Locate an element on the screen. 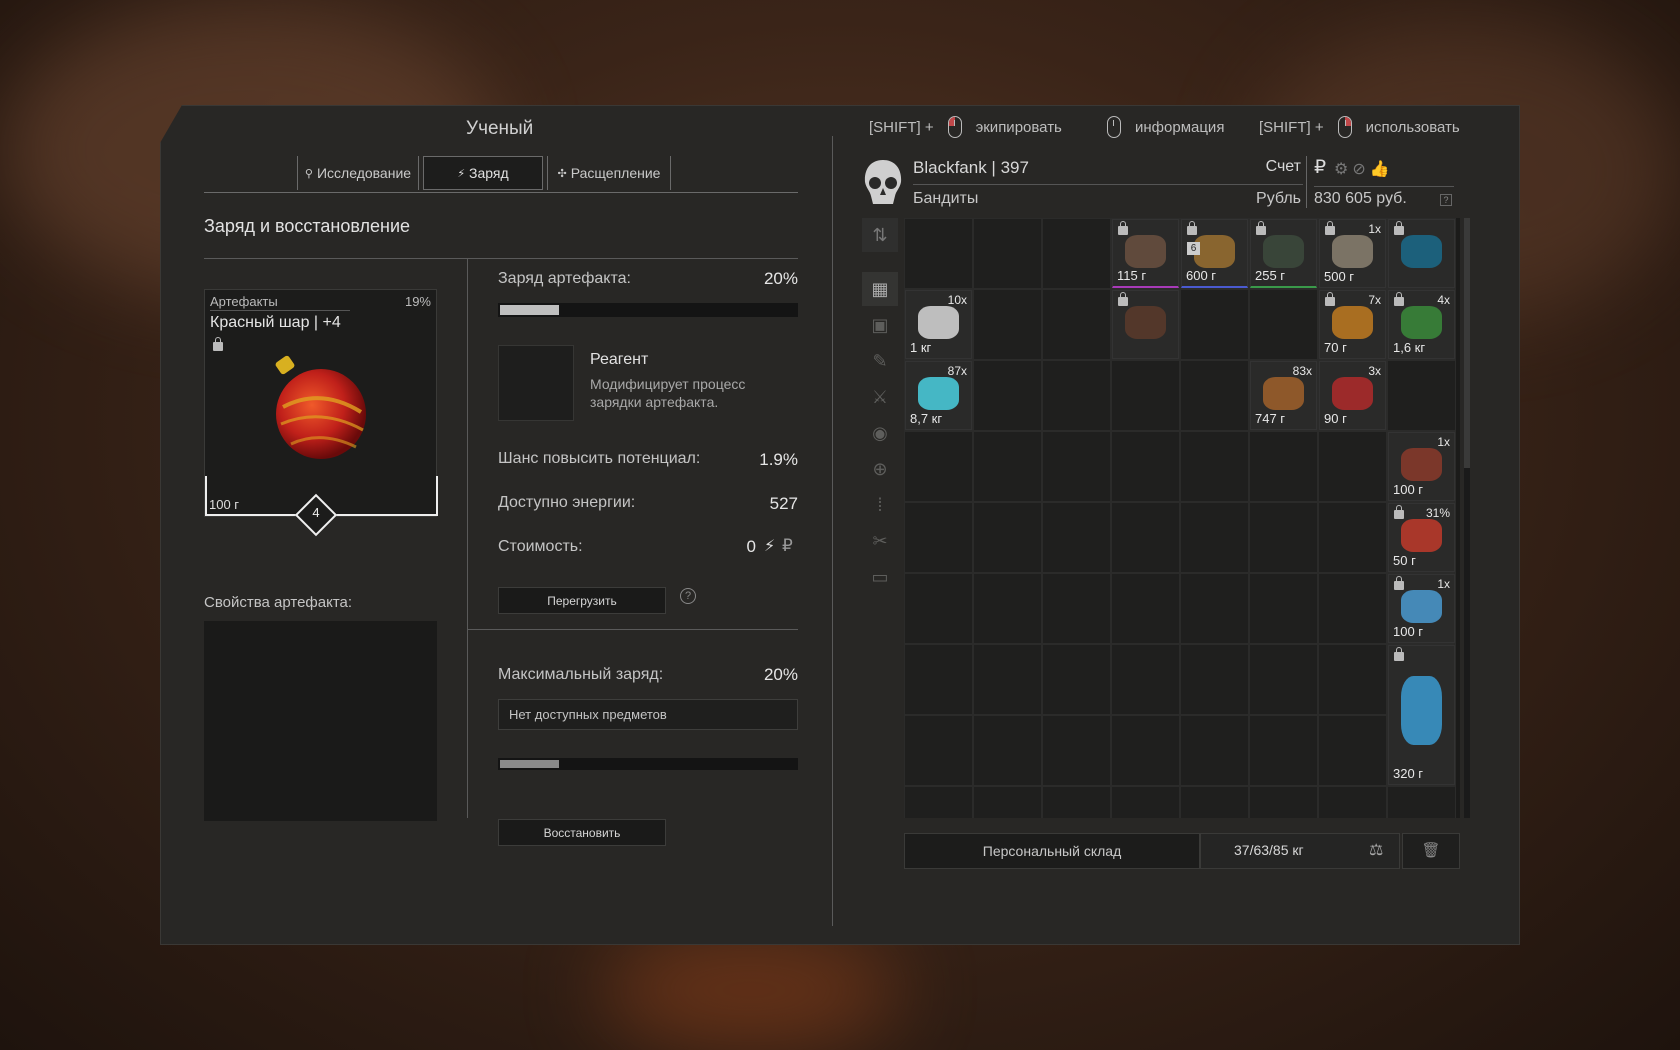 The image size is (1680, 1050). restore-button: Восстановить is located at coordinates (582, 832).